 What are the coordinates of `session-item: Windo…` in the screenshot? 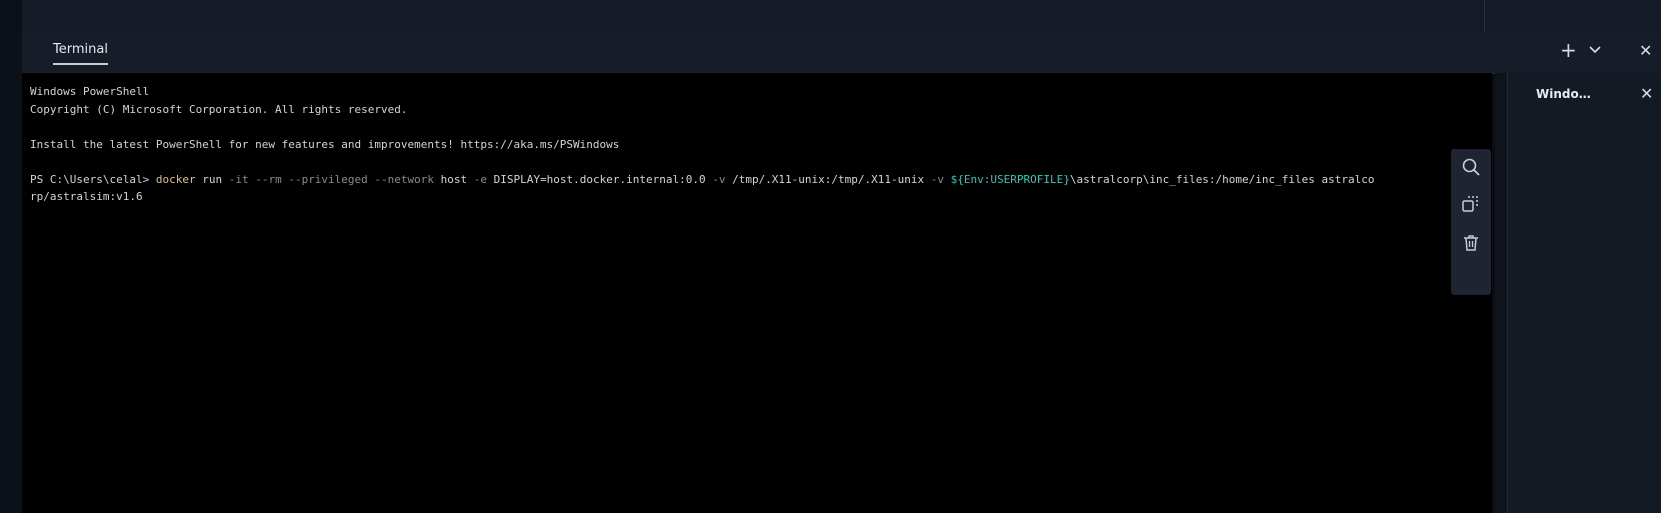 It's located at (1563, 94).